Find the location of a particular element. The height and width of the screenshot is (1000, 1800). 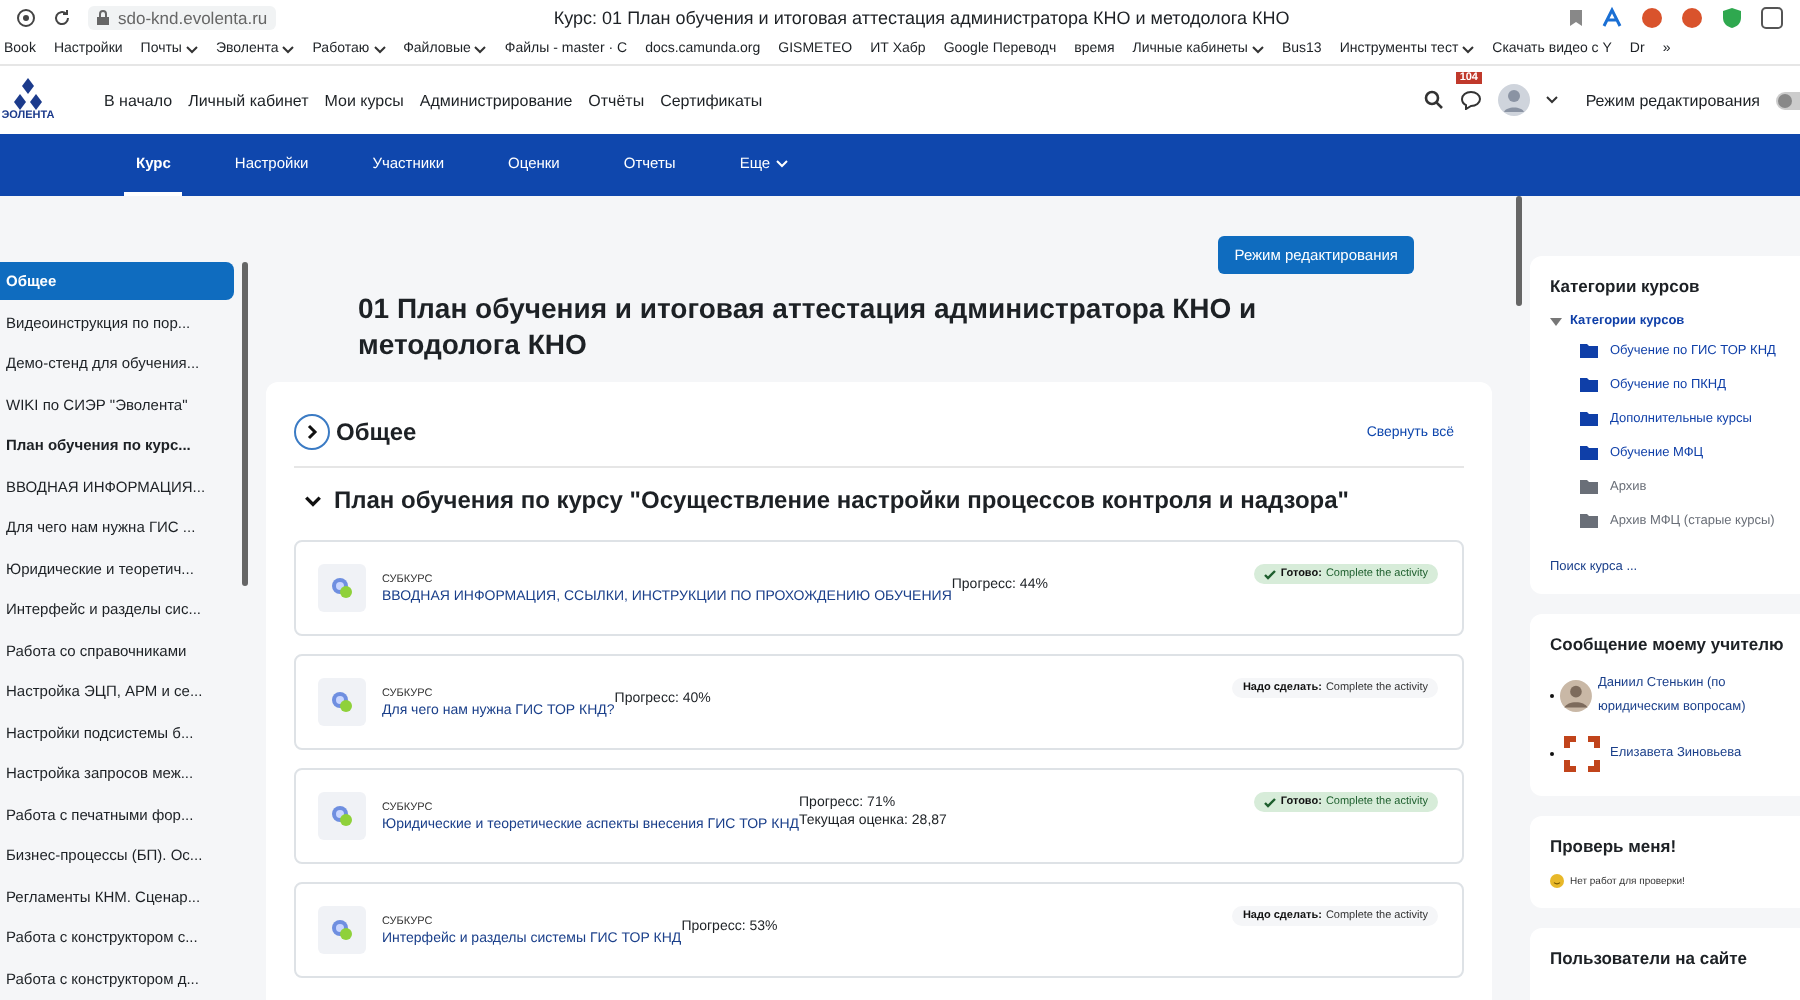

reload-icon is located at coordinates (62, 17).